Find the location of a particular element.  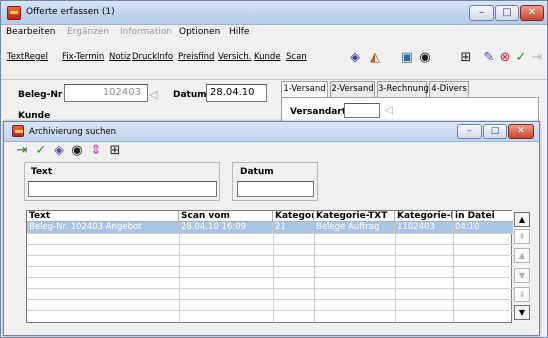

toolbar-druckinfo: DruckInfo is located at coordinates (152, 57).